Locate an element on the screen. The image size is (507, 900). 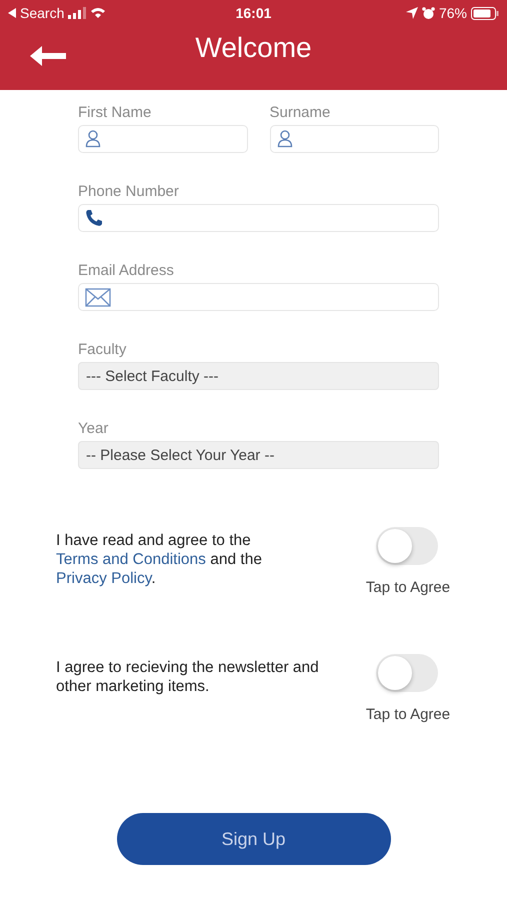
agreement-text: I have read and agree to the Terms and Conditions and the Privacy Policy. is located at coordinates (159, 559).